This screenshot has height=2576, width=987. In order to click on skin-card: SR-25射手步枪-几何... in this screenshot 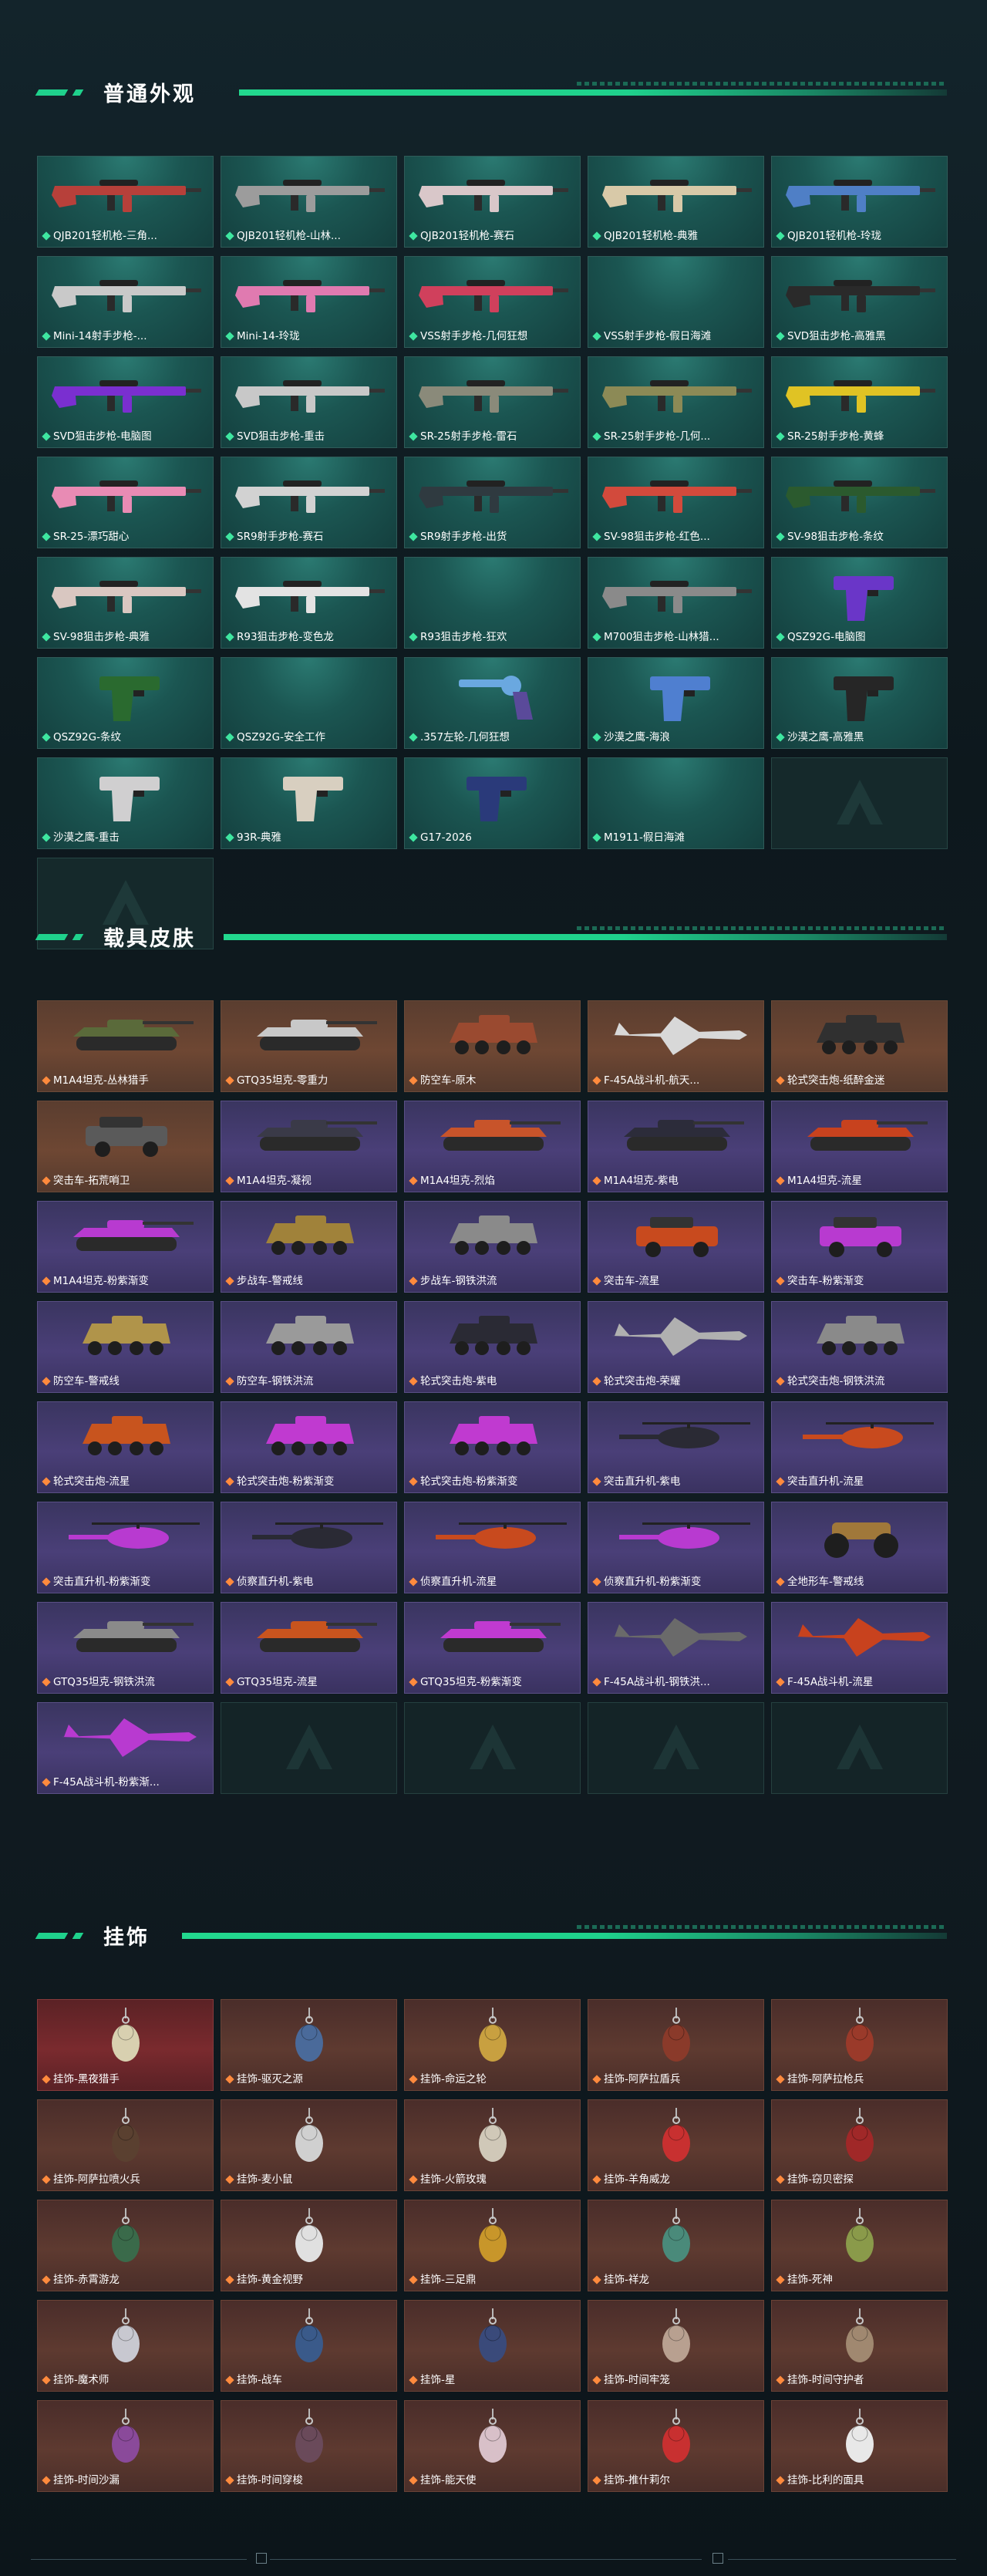, I will do `click(676, 402)`.